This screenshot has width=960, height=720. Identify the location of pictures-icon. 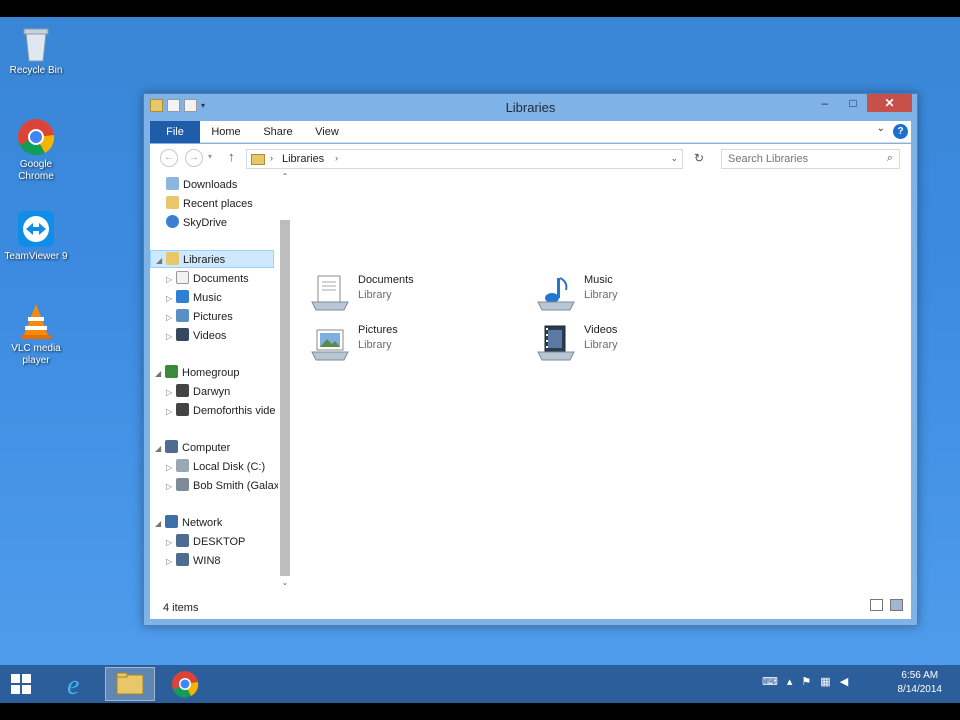
(182, 315).